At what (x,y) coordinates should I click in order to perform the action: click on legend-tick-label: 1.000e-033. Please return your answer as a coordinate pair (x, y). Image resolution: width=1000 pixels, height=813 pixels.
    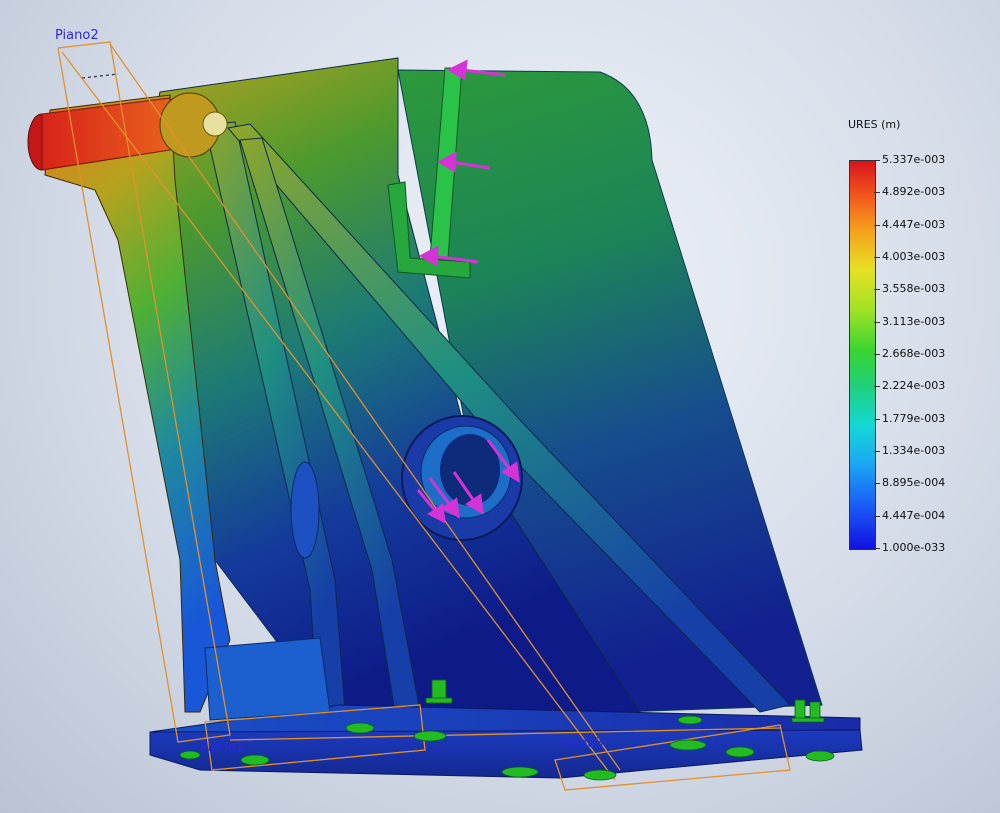
    Looking at the image, I should click on (914, 547).